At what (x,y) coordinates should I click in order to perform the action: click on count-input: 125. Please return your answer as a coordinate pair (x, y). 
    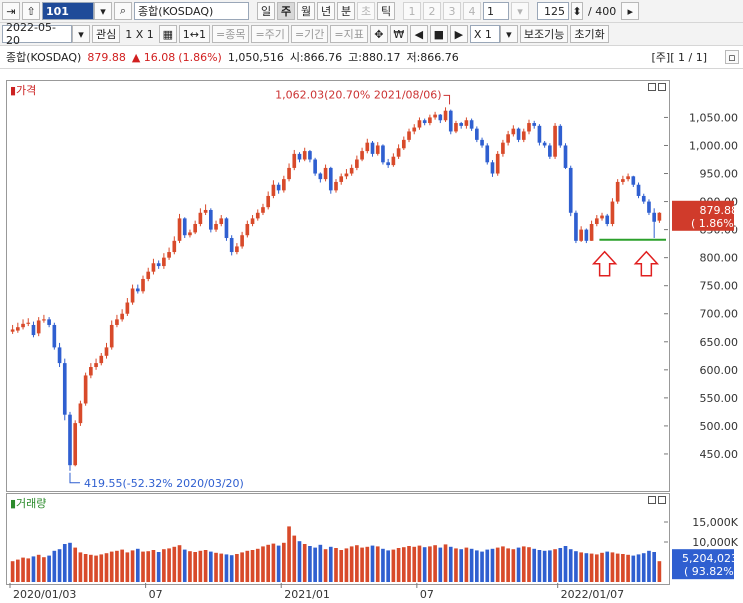
    Looking at the image, I should click on (553, 11).